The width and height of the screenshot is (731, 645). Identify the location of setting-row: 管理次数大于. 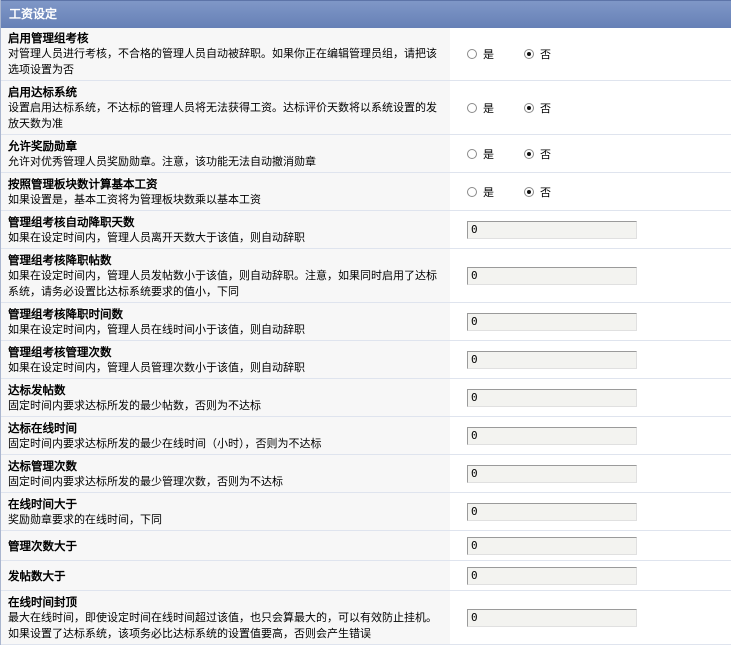
(366, 545).